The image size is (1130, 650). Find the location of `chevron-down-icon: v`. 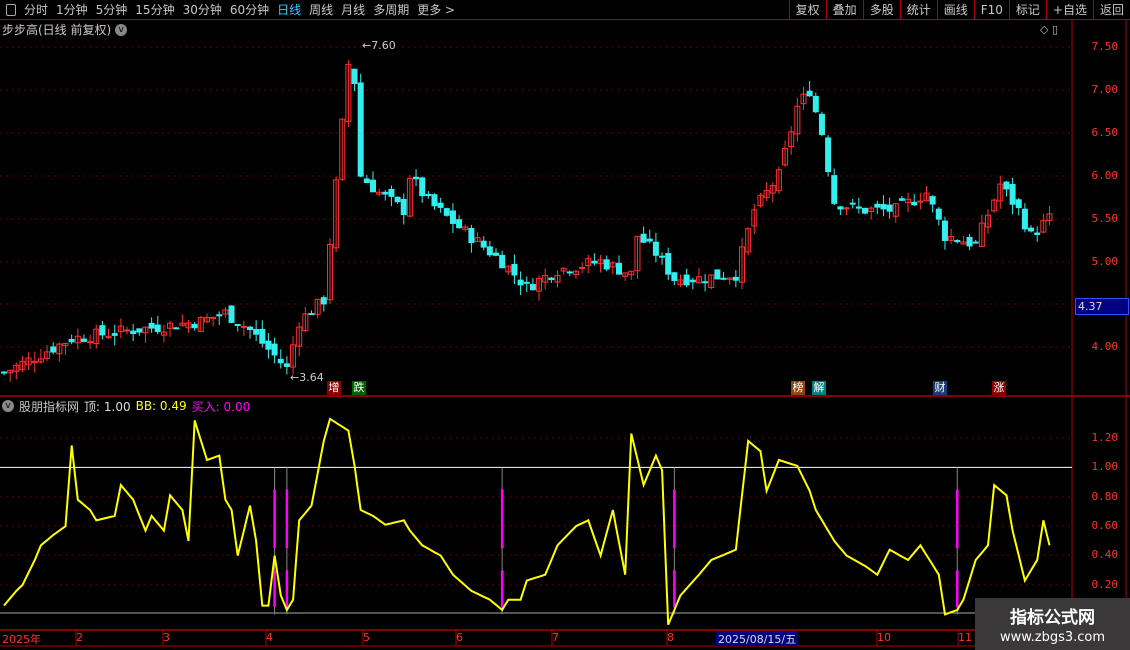

chevron-down-icon: v is located at coordinates (8, 406).